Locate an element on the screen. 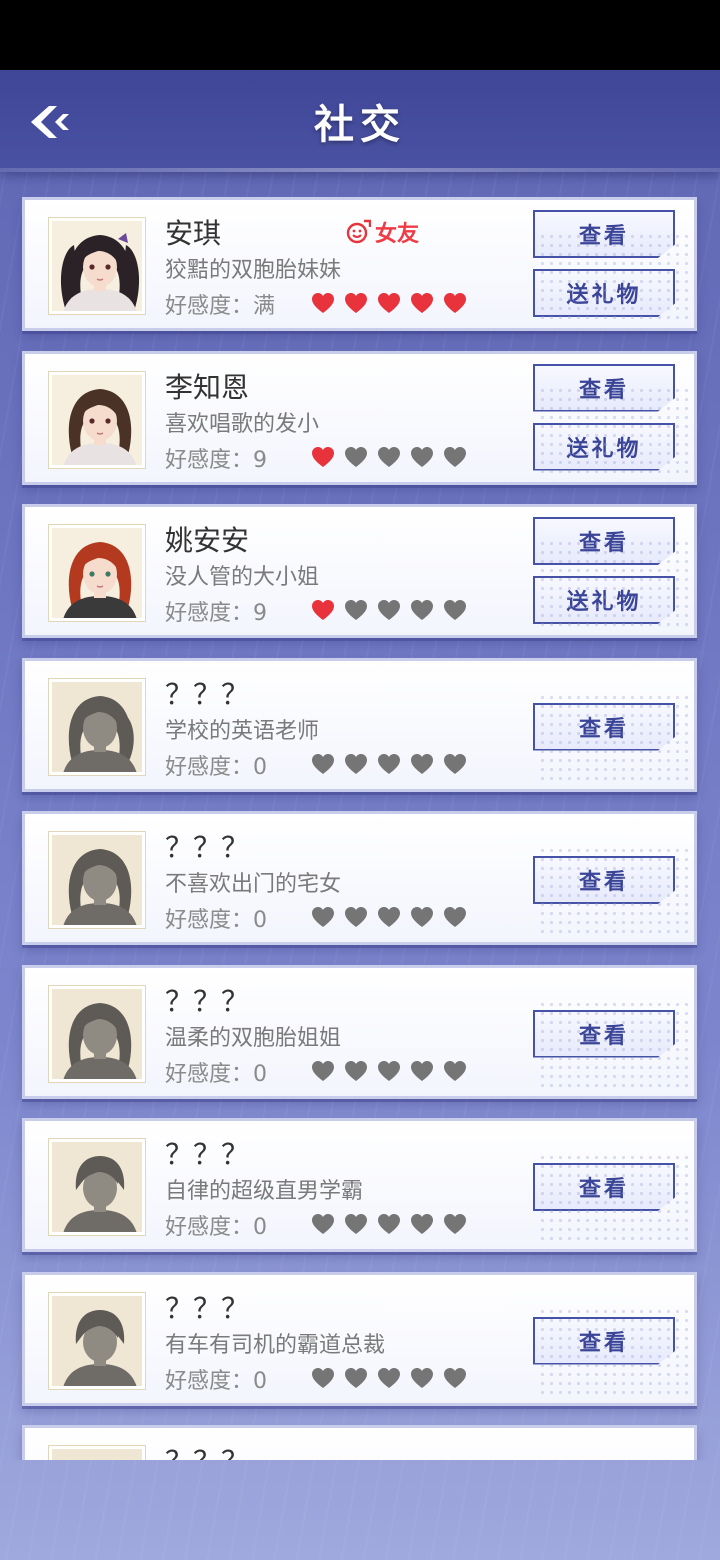 The width and height of the screenshot is (720, 1560). character-name: 李知恩 is located at coordinates (207, 387).